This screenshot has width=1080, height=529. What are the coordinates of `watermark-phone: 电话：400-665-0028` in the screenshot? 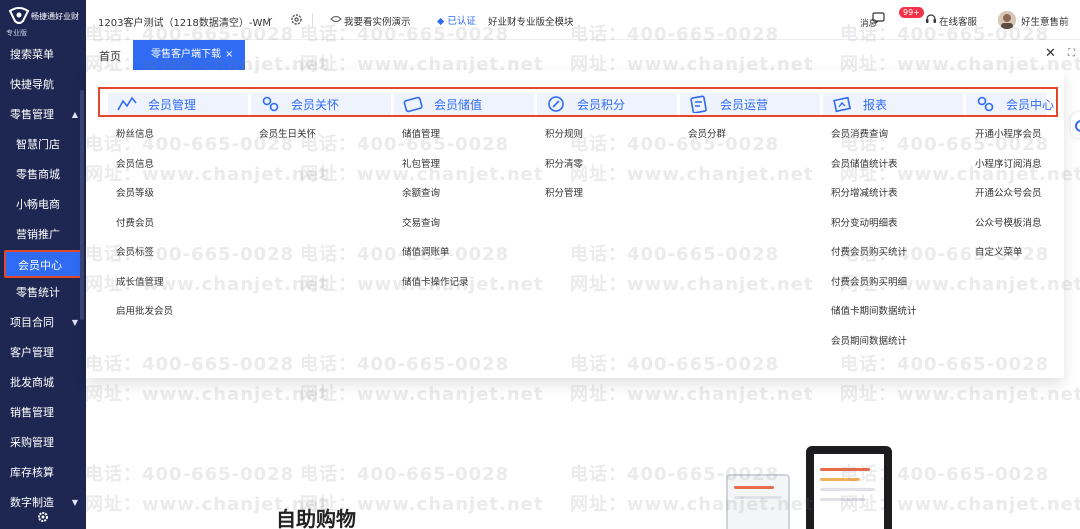 It's located at (405, 474).